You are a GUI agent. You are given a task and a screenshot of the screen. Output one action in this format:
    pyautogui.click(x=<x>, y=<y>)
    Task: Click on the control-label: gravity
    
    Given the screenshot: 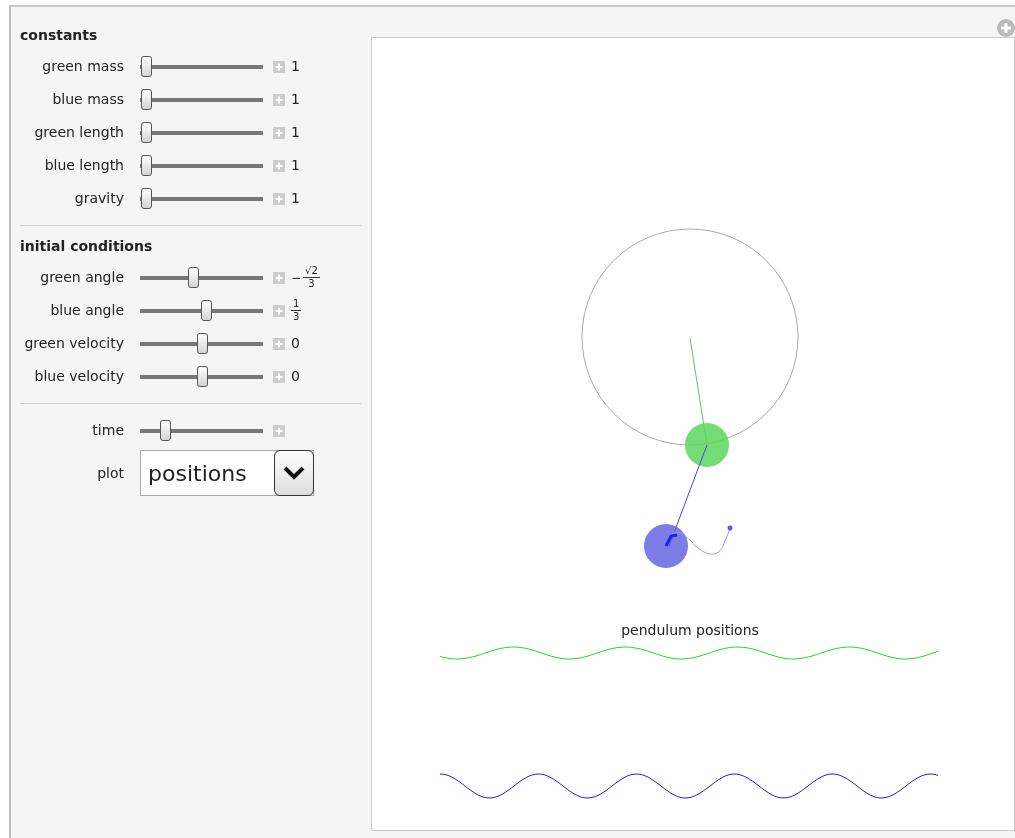 What is the action you would take?
    pyautogui.click(x=99, y=198)
    